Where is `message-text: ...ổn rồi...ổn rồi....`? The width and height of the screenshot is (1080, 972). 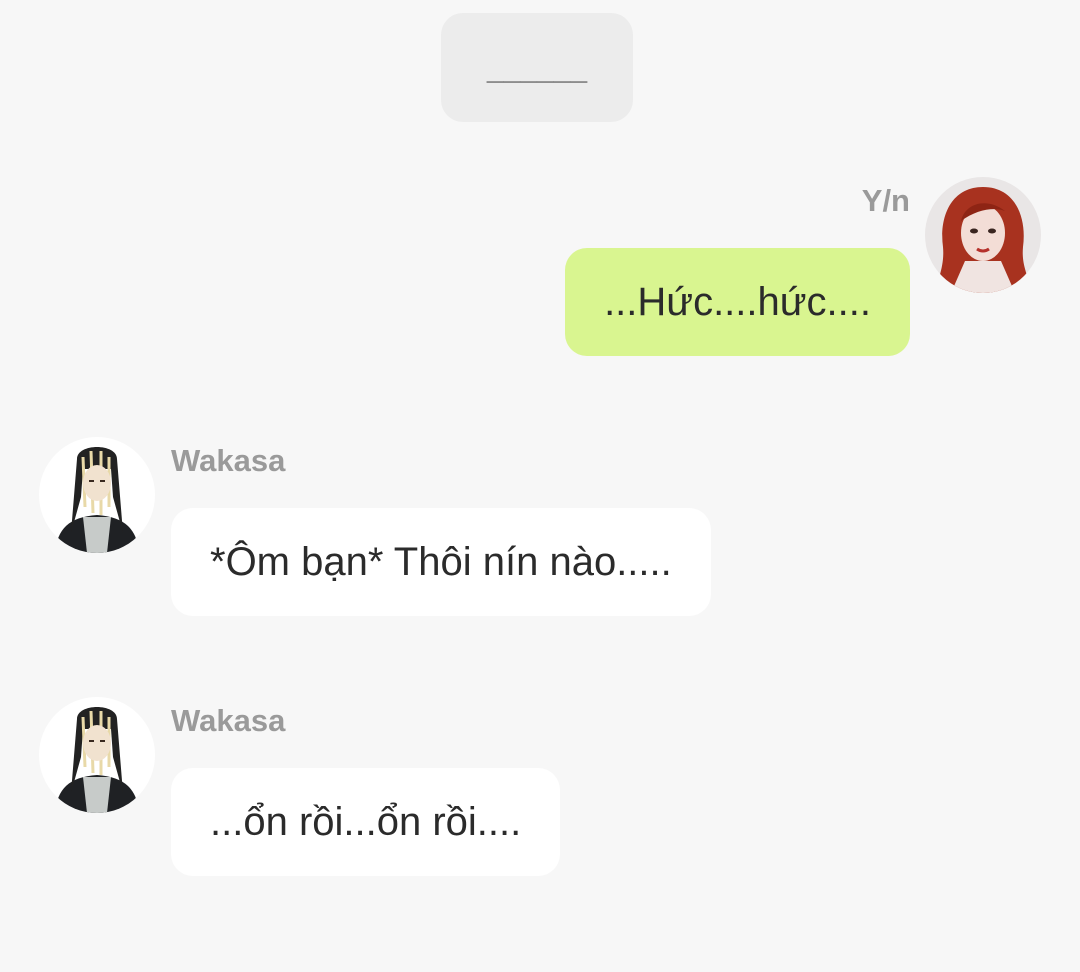 message-text: ...ổn rồi...ổn rồi.... is located at coordinates (366, 821).